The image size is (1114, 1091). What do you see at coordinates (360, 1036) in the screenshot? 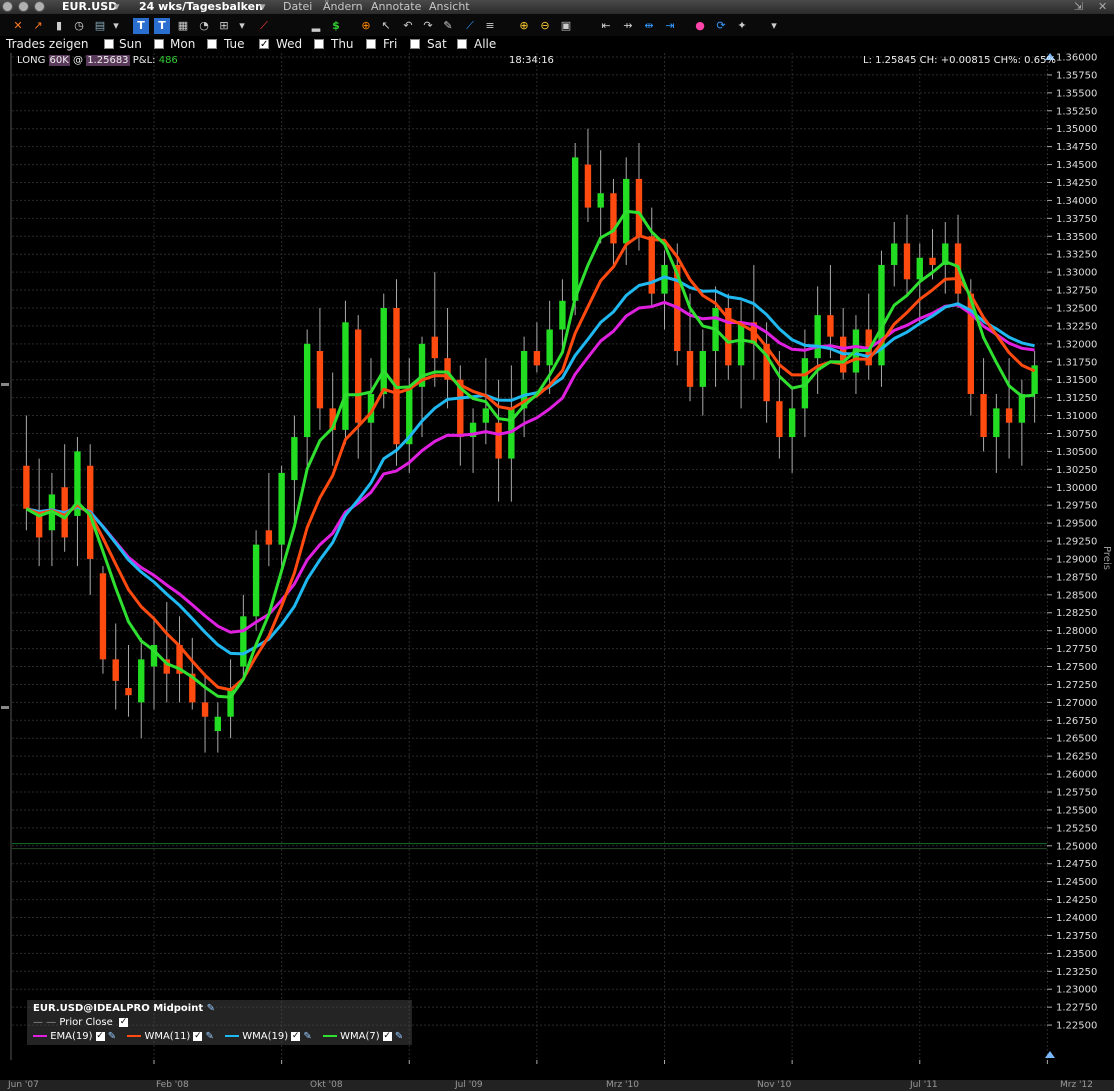
I see `wma7-label: WMA(7)` at bounding box center [360, 1036].